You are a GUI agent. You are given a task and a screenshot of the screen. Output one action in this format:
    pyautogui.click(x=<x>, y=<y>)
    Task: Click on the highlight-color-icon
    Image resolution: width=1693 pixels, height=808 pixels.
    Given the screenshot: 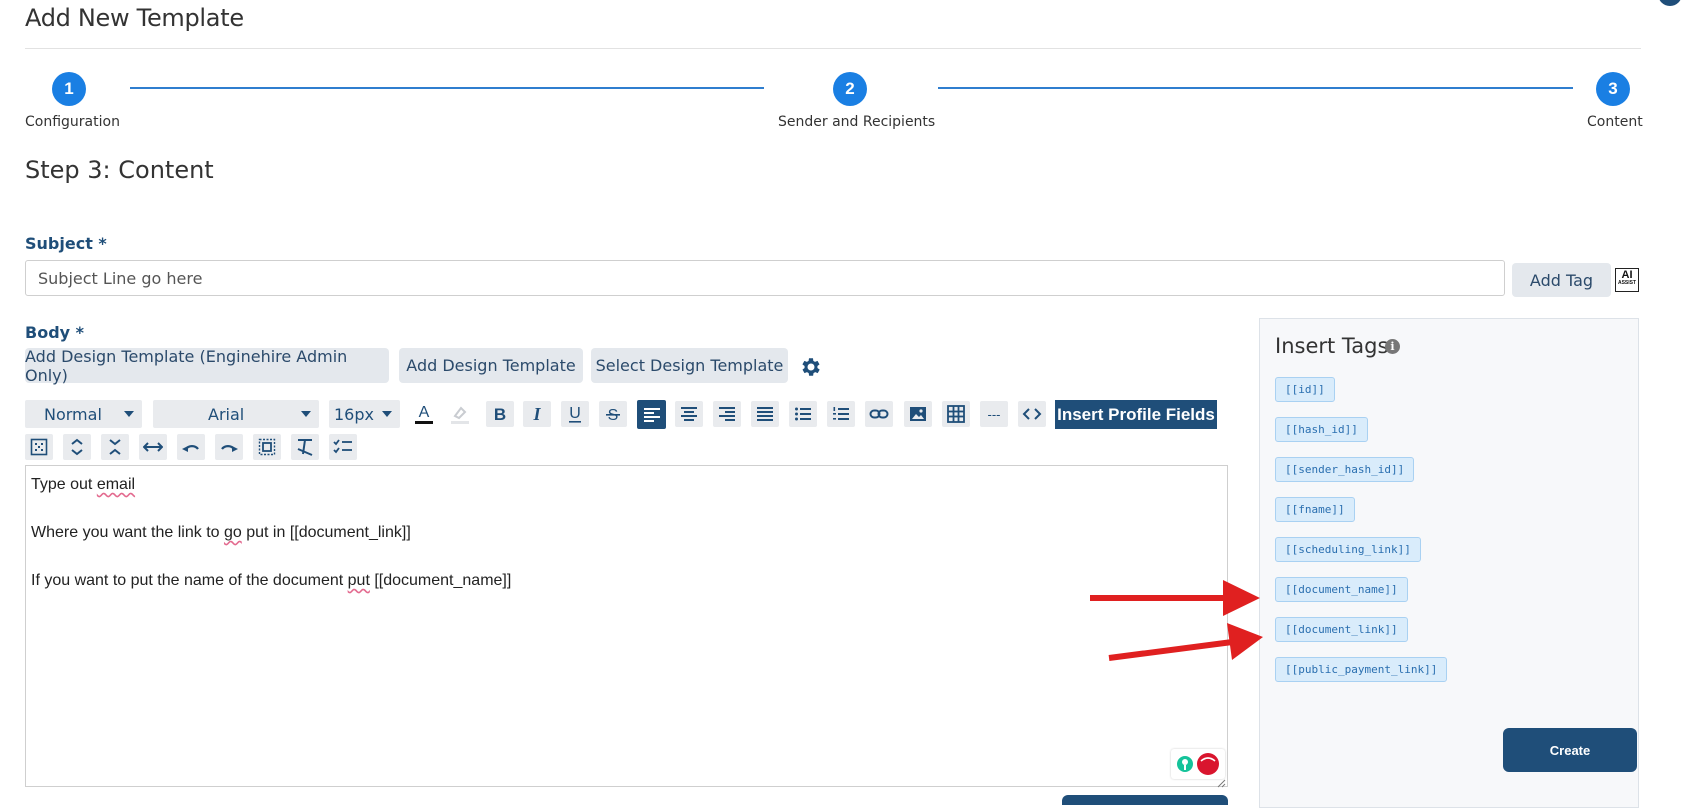 What is the action you would take?
    pyautogui.click(x=460, y=414)
    